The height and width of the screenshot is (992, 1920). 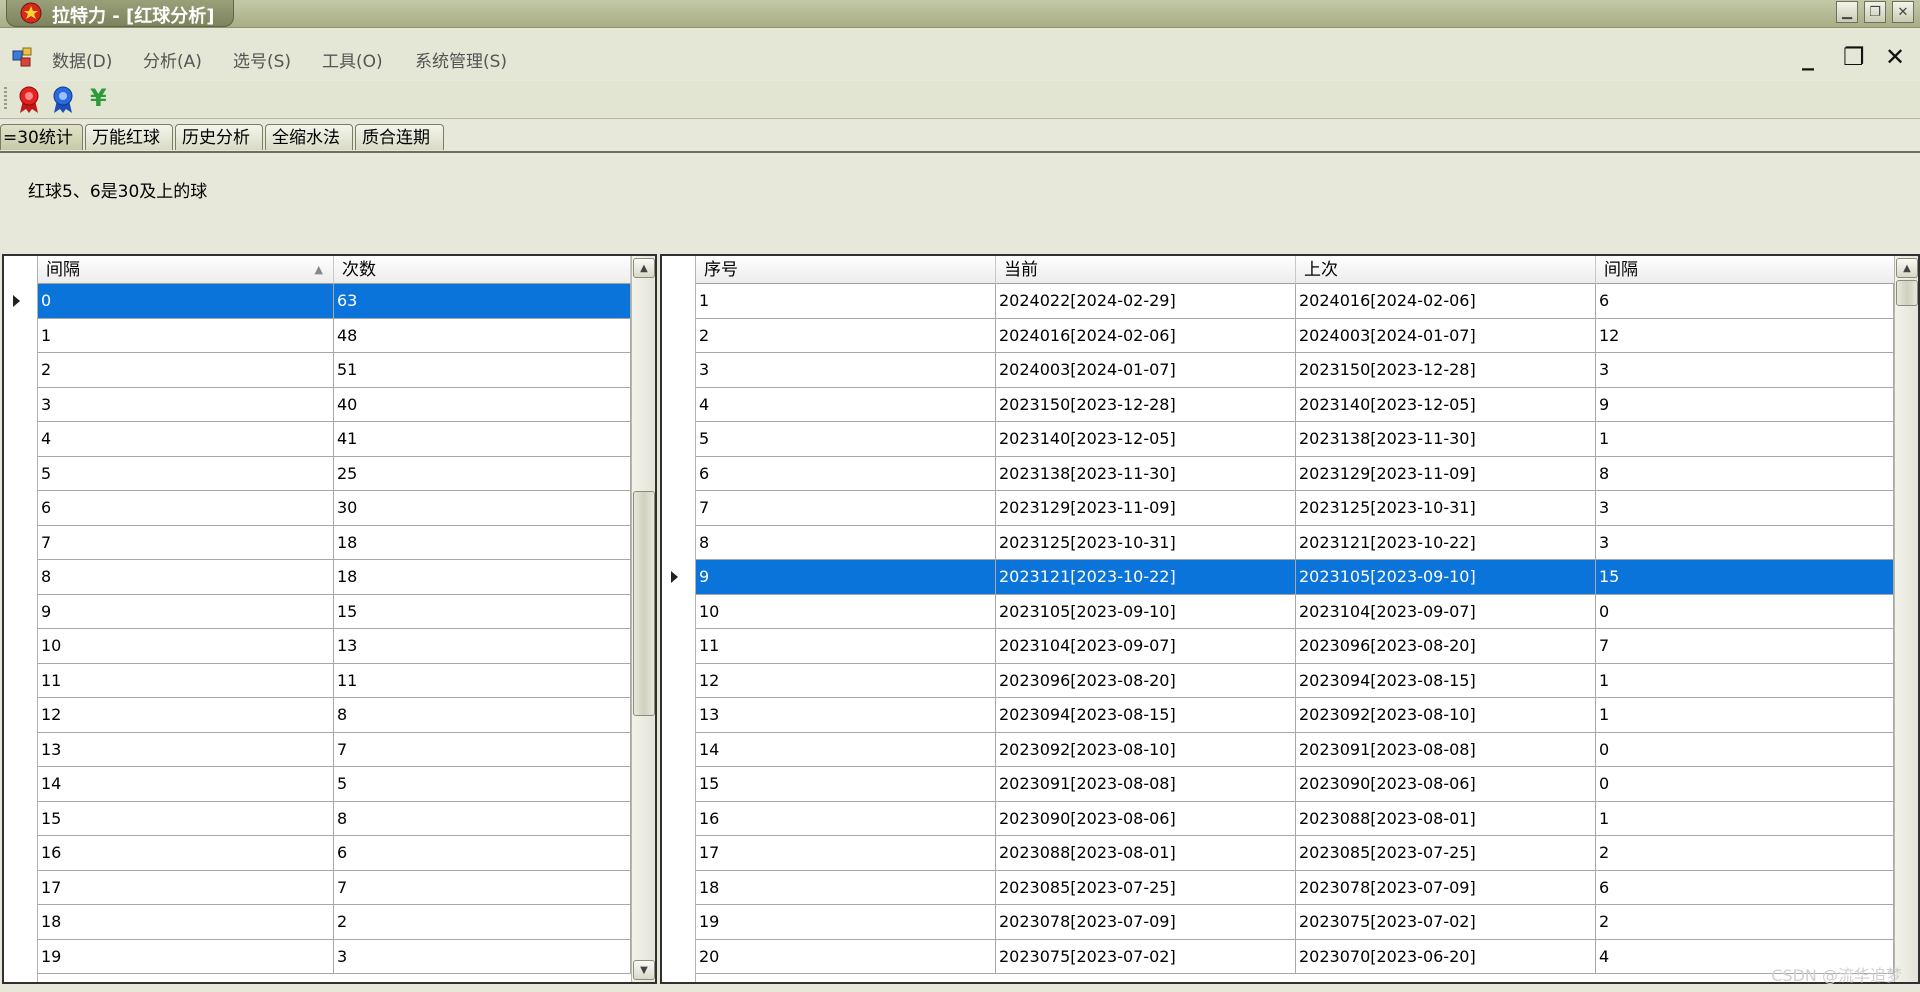 I want to click on table-row: 3 2024003[2024-01-07] 2023150[2023-12-28] 3, so click(x=1295, y=370).